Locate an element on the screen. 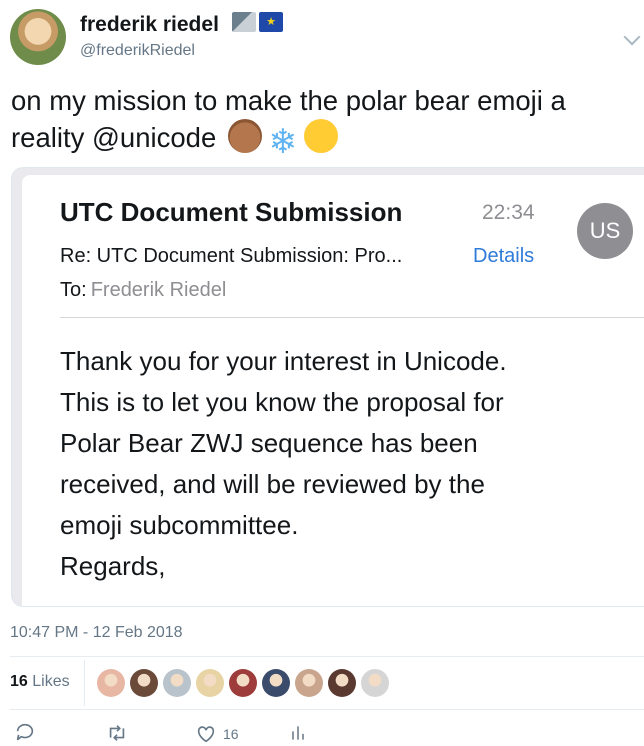  likes-label: Likes is located at coordinates (51, 681).